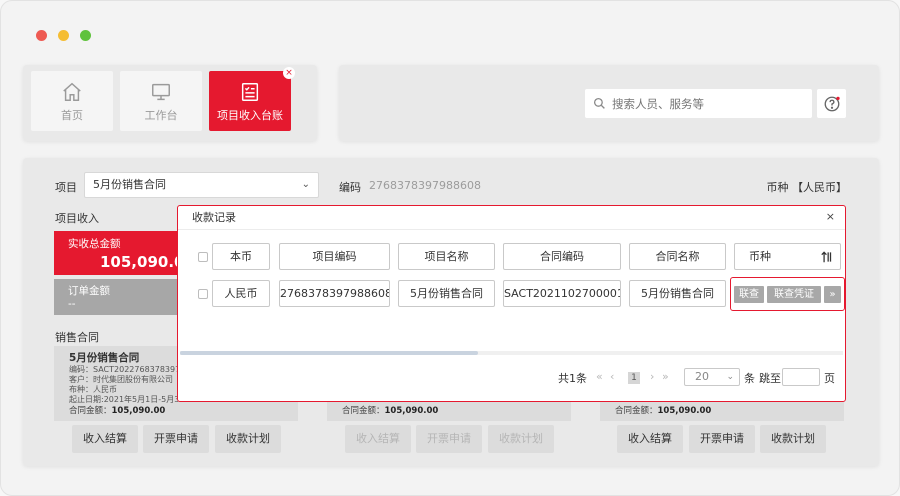 This screenshot has width=900, height=496. I want to click on nav-tile-label: 首页, so click(72, 115).